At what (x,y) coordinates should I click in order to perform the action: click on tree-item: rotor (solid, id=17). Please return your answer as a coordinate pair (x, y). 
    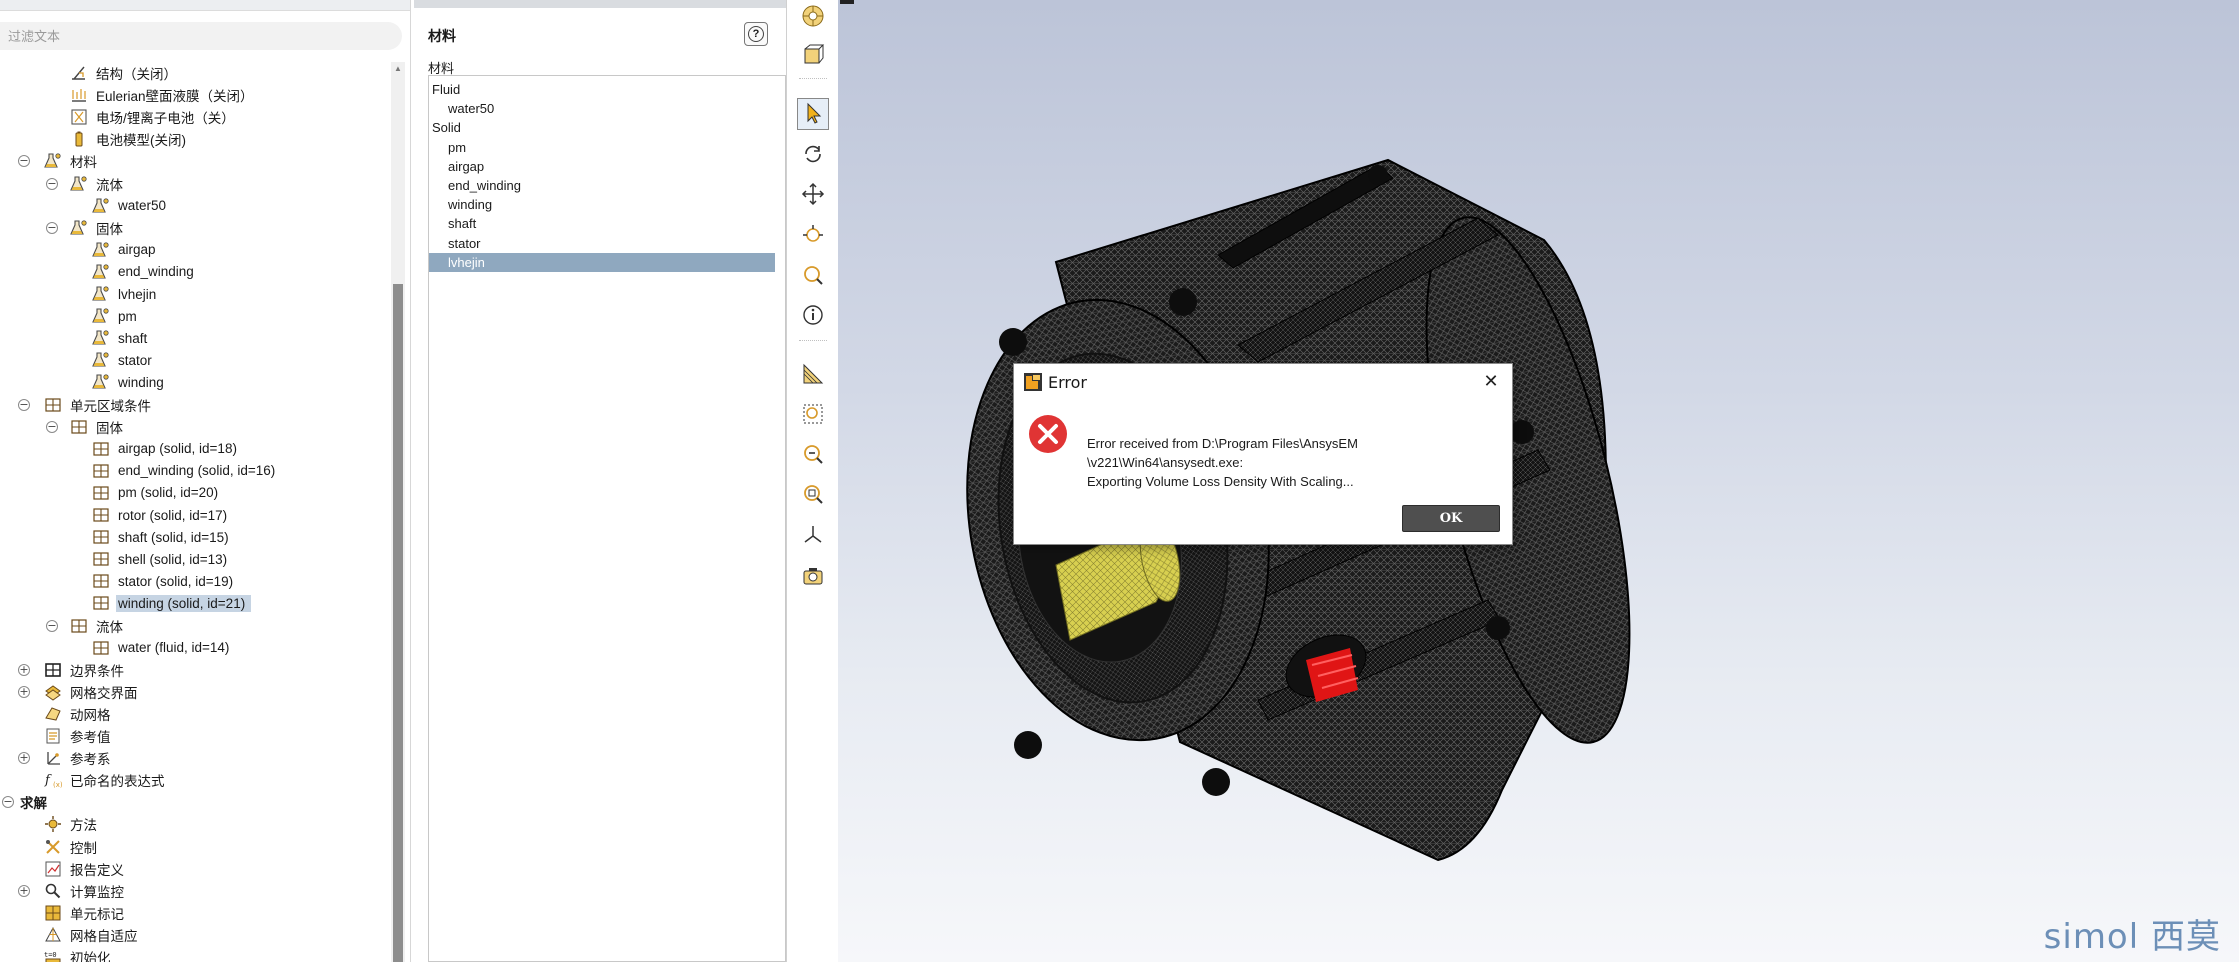
    Looking at the image, I should click on (160, 515).